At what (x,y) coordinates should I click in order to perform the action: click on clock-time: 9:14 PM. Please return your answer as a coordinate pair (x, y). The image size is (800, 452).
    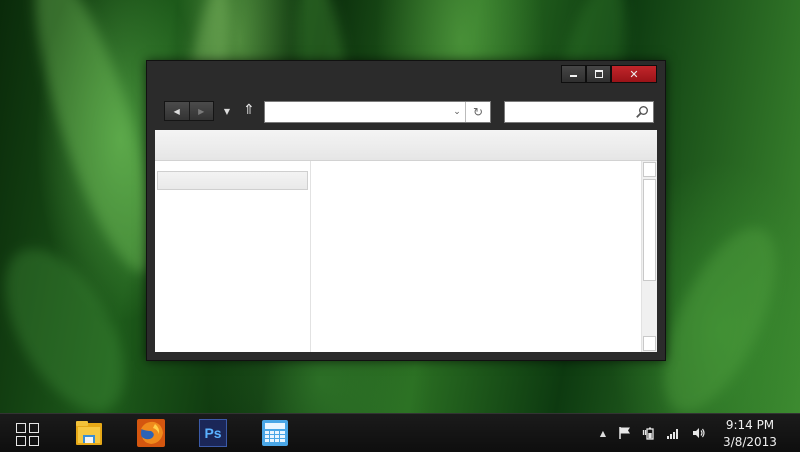
    Looking at the image, I should click on (750, 425).